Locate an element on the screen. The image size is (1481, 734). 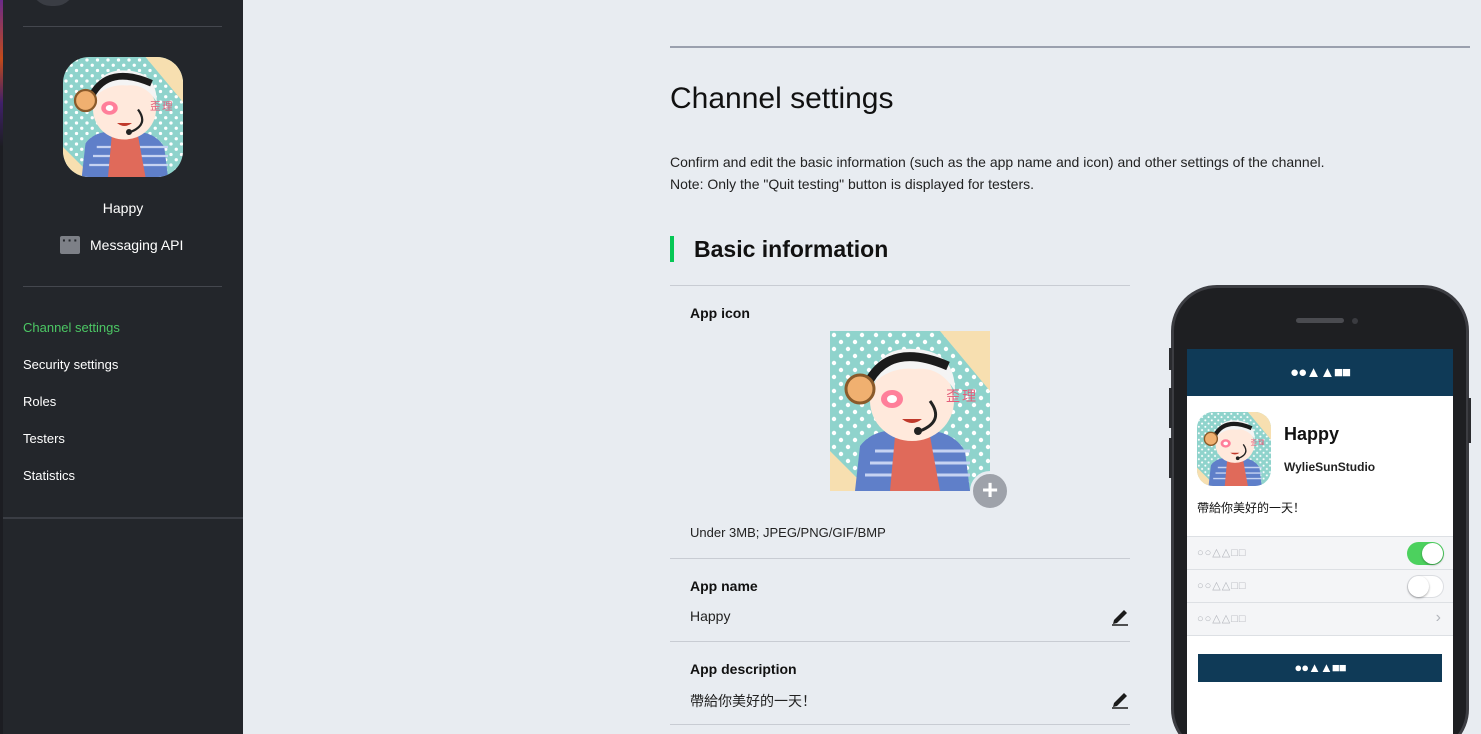
channel-type: Messaging API is located at coordinates (122, 243).